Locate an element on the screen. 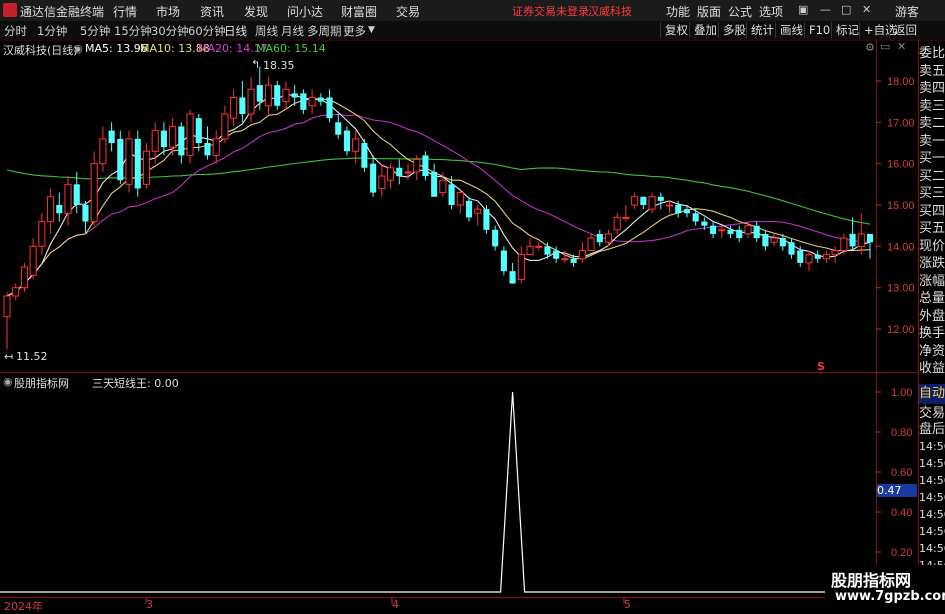  trade-time-5: 14:56 is located at coordinates (932, 531).